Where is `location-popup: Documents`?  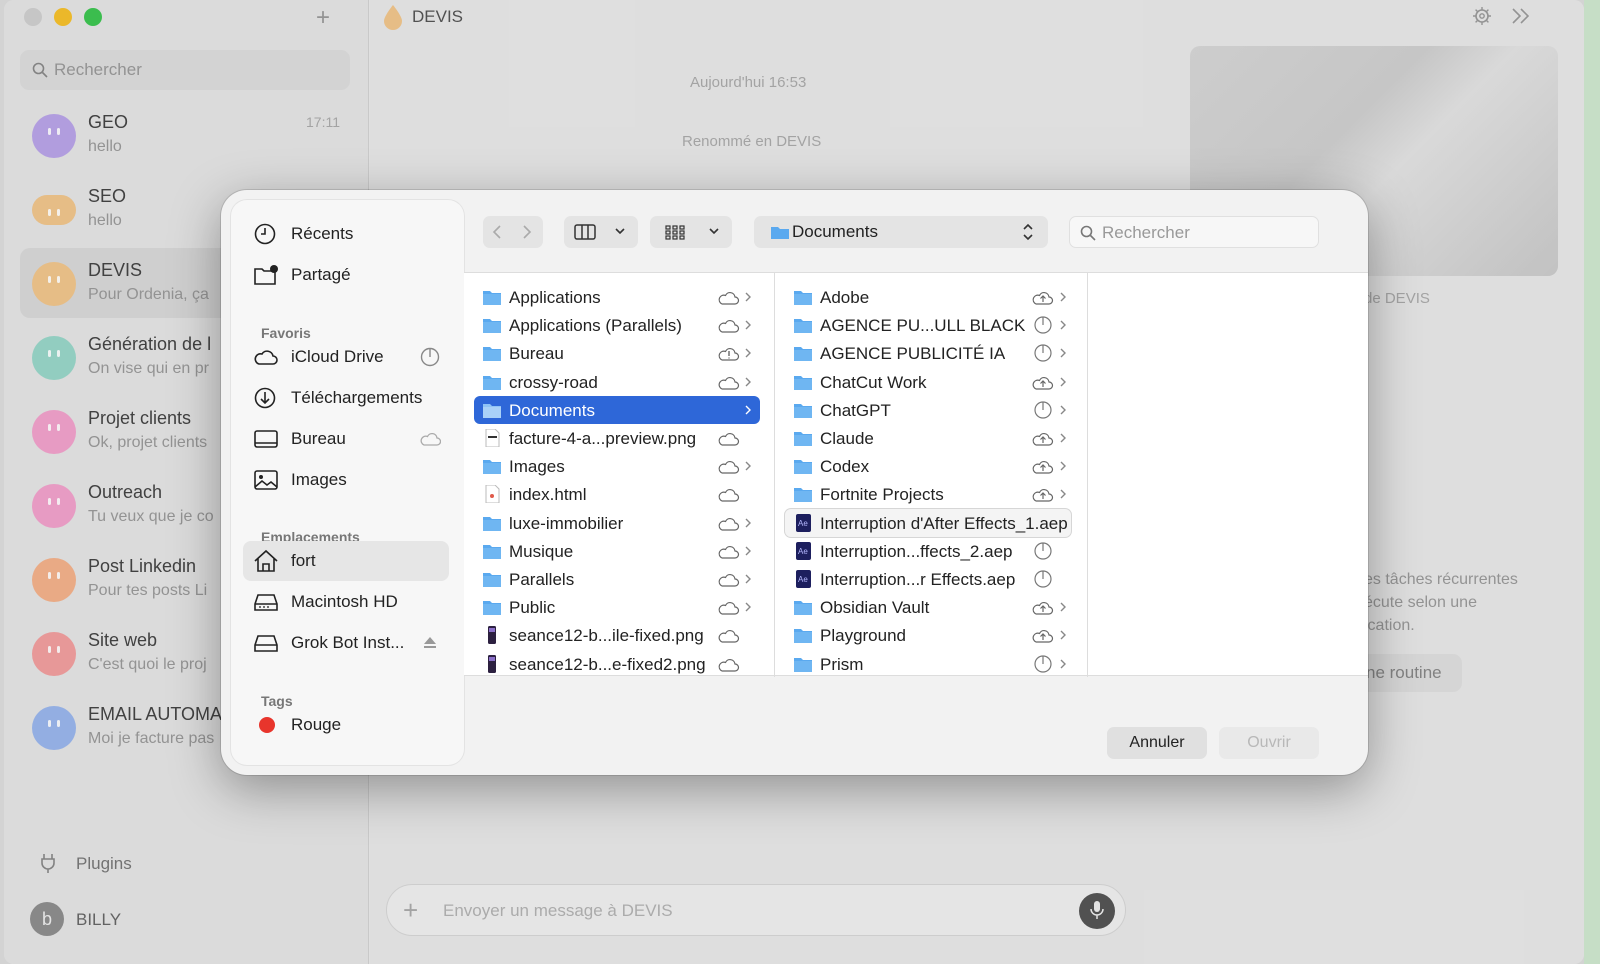 location-popup: Documents is located at coordinates (901, 232).